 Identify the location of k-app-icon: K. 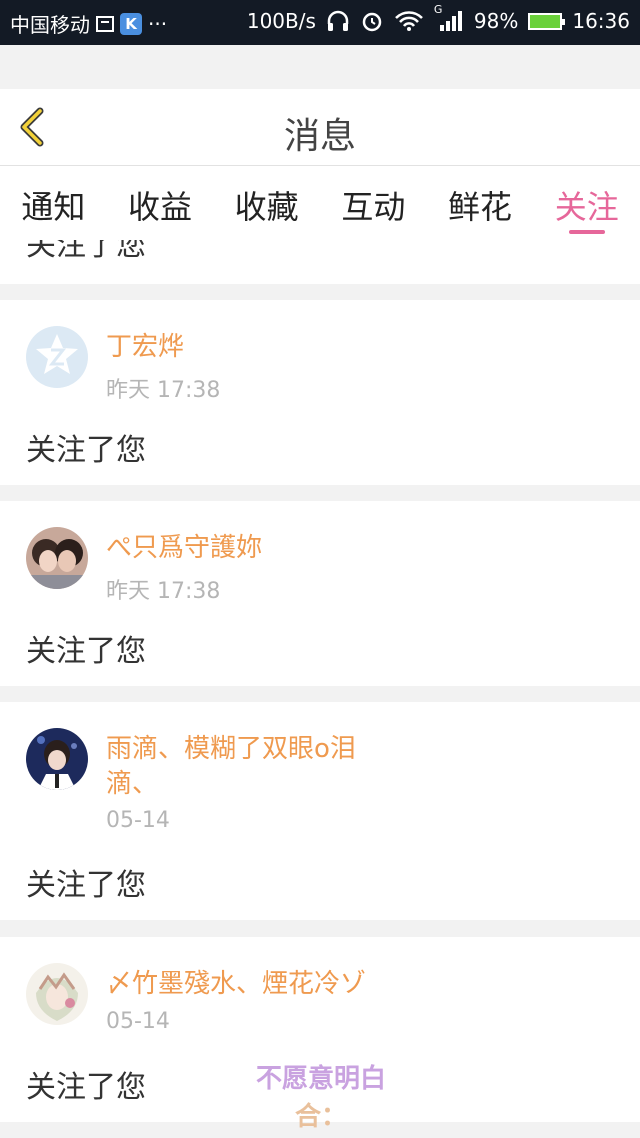
(131, 23).